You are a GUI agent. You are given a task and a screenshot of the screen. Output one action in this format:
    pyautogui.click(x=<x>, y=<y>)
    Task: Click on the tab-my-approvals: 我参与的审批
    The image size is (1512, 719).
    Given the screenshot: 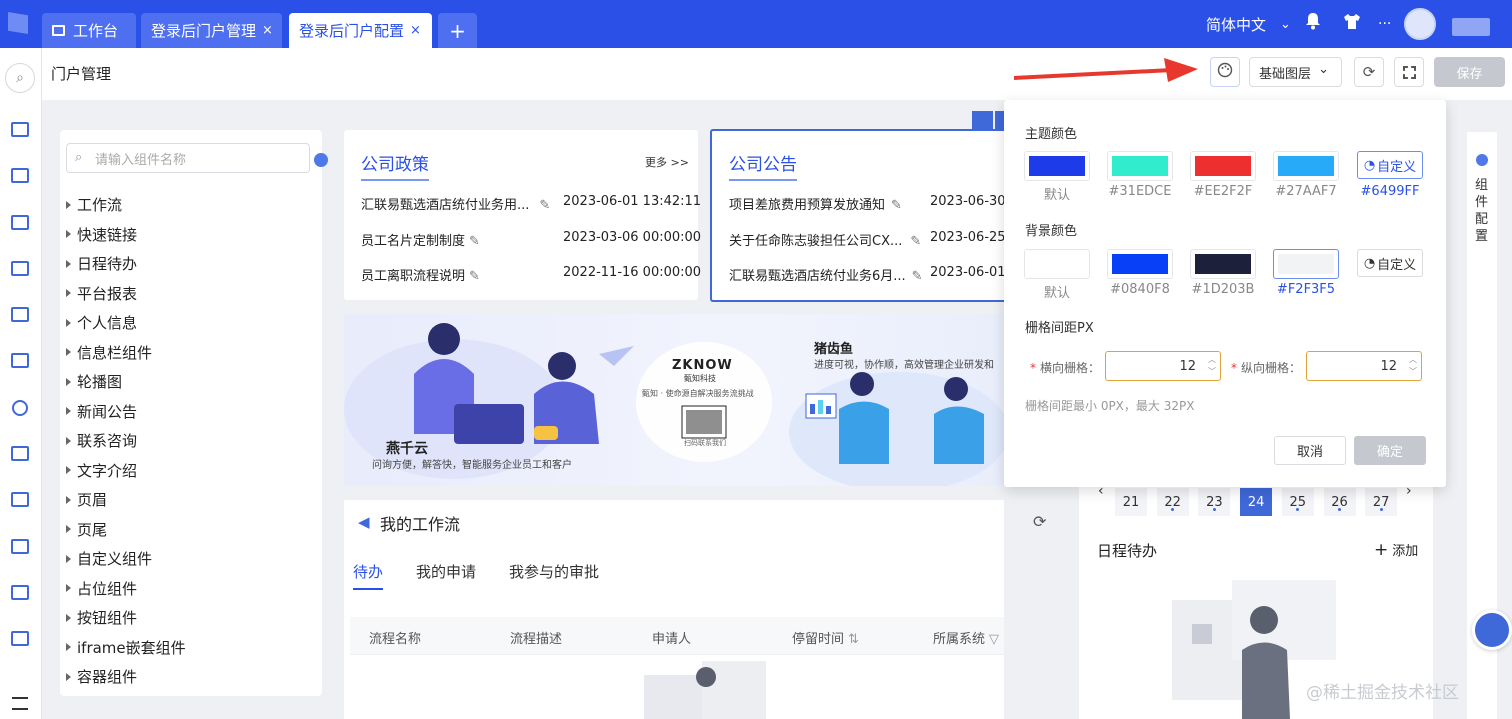 What is the action you would take?
    pyautogui.click(x=554, y=571)
    